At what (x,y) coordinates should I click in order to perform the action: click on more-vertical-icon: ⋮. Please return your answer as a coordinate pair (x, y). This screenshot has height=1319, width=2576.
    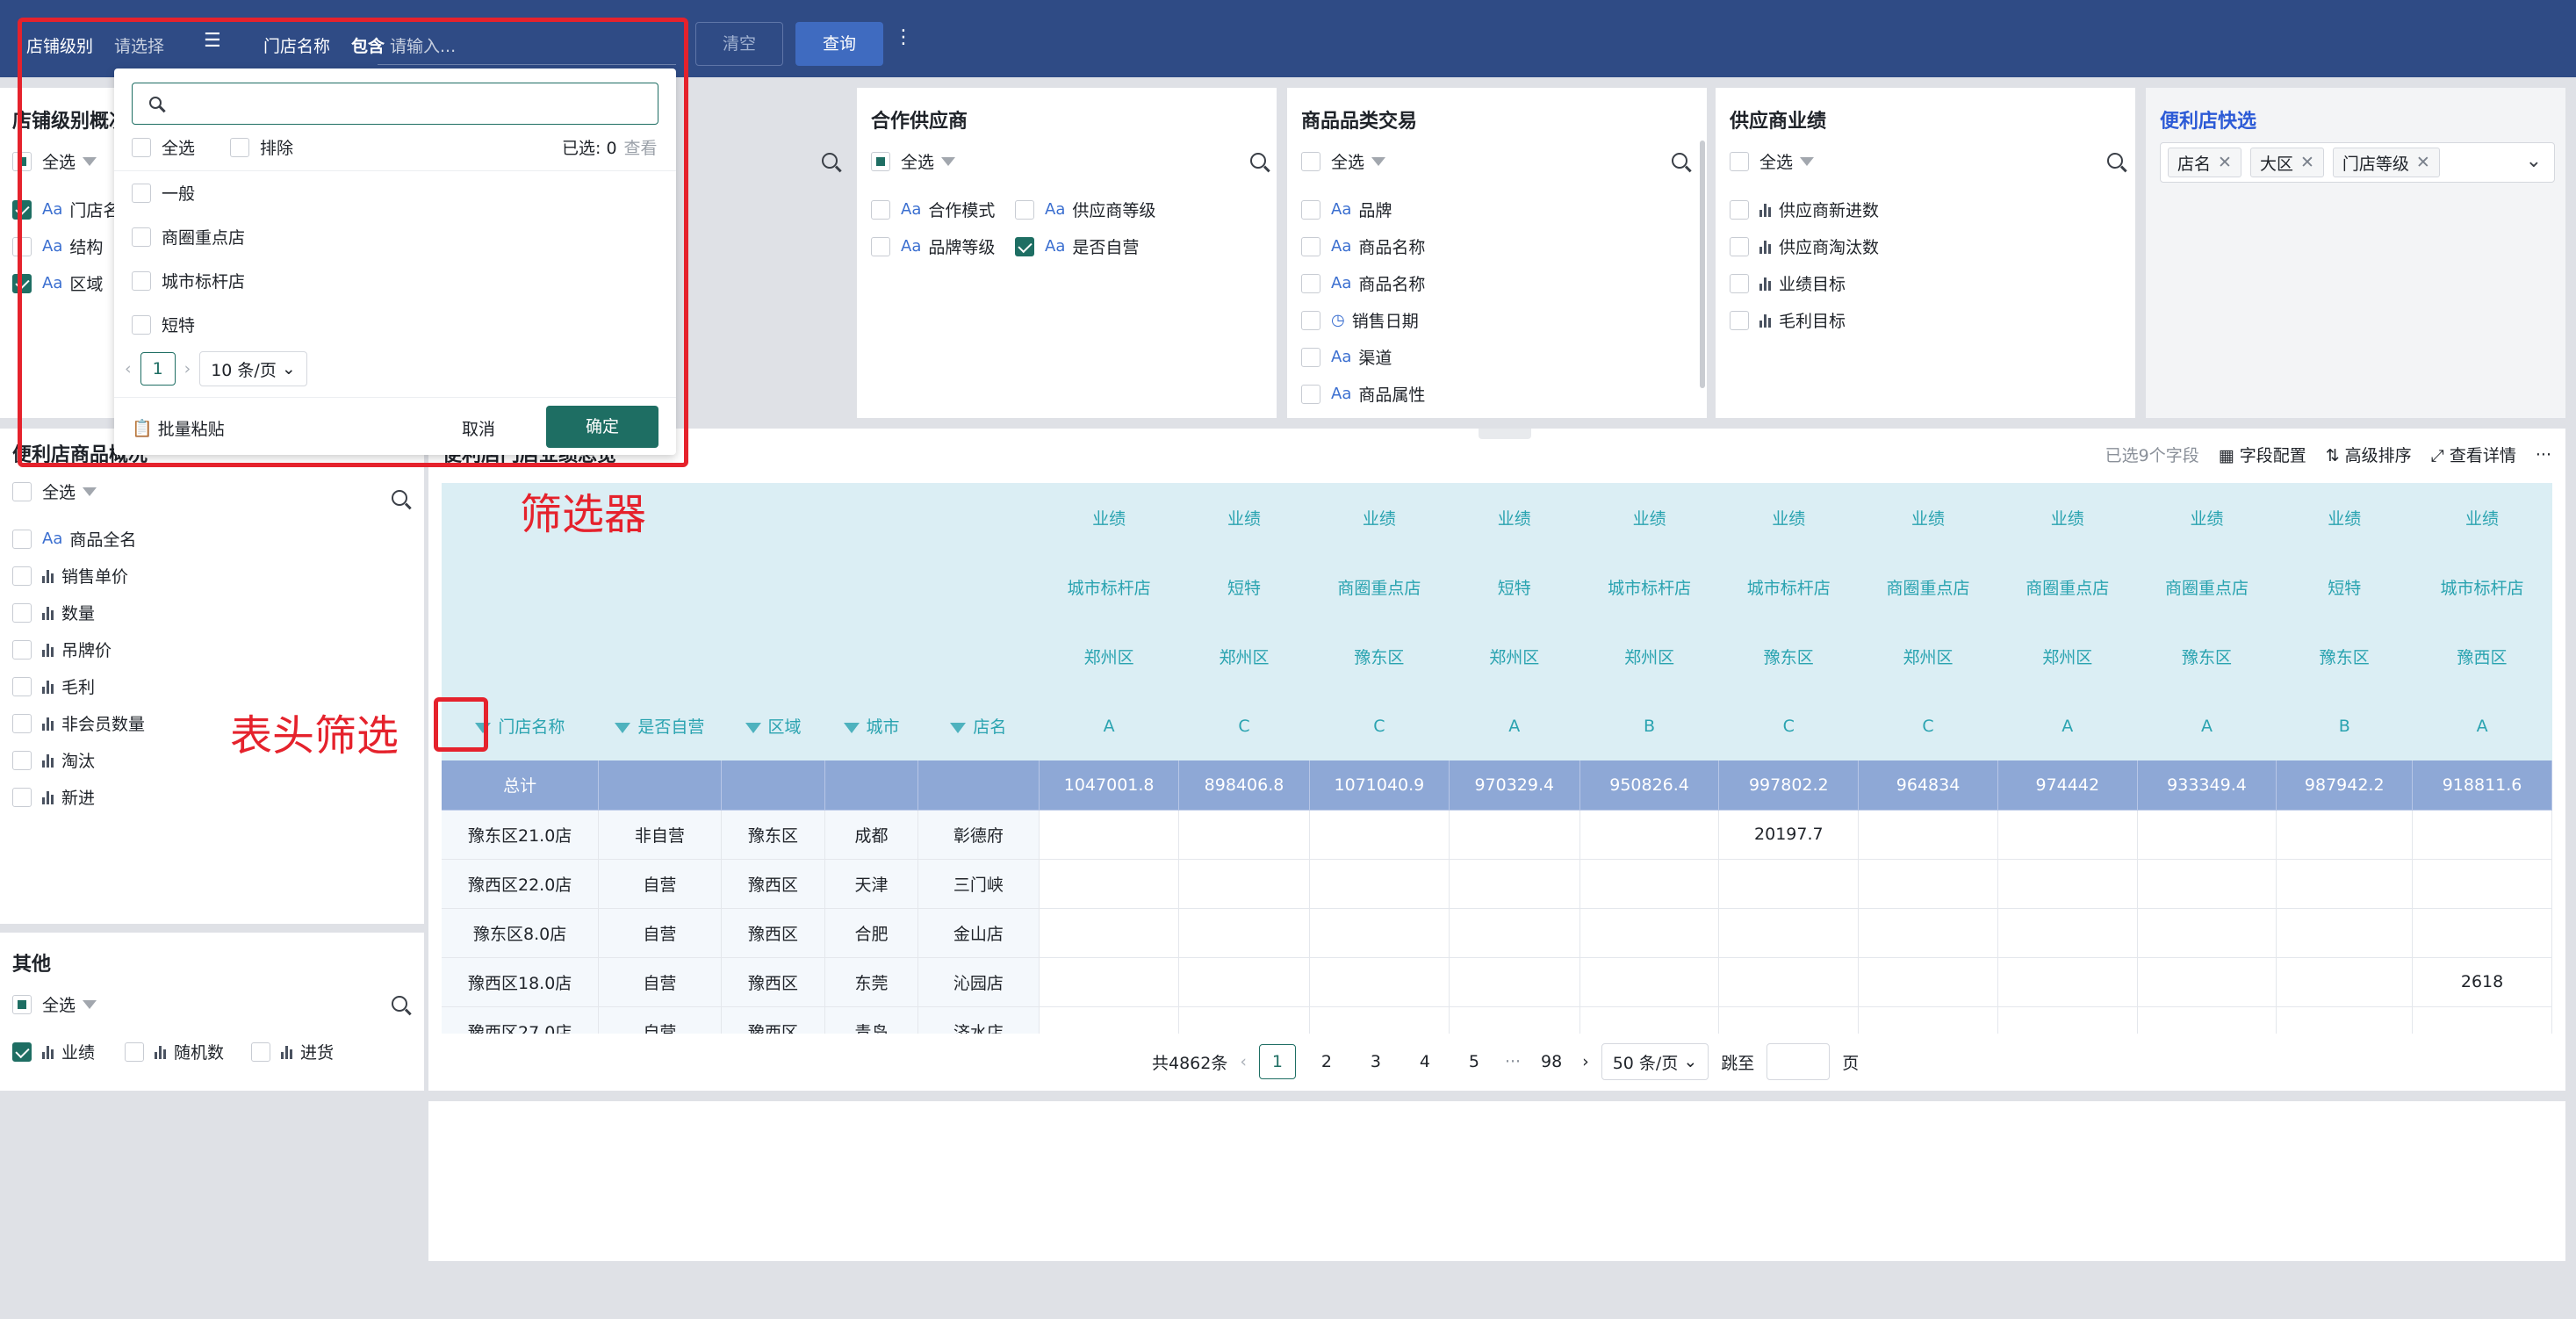
    Looking at the image, I should click on (903, 37).